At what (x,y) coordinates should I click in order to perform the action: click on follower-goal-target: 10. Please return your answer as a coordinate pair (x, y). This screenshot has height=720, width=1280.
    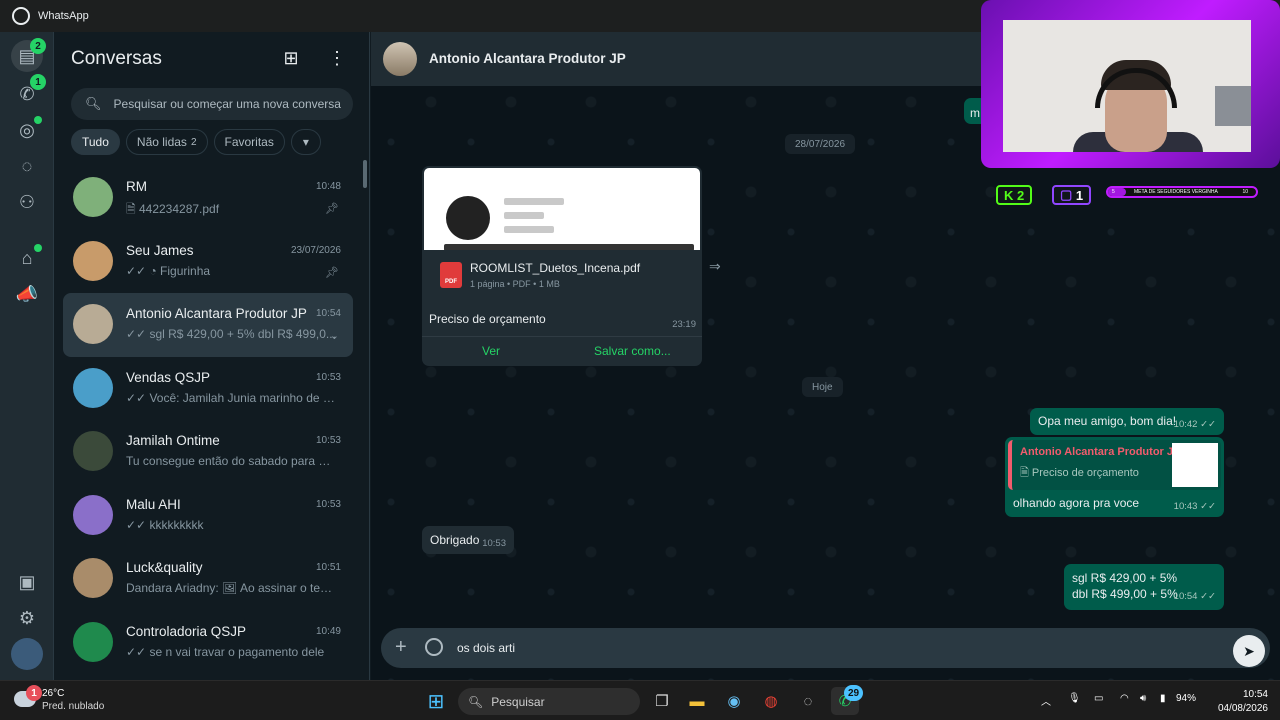
    Looking at the image, I should click on (1245, 192).